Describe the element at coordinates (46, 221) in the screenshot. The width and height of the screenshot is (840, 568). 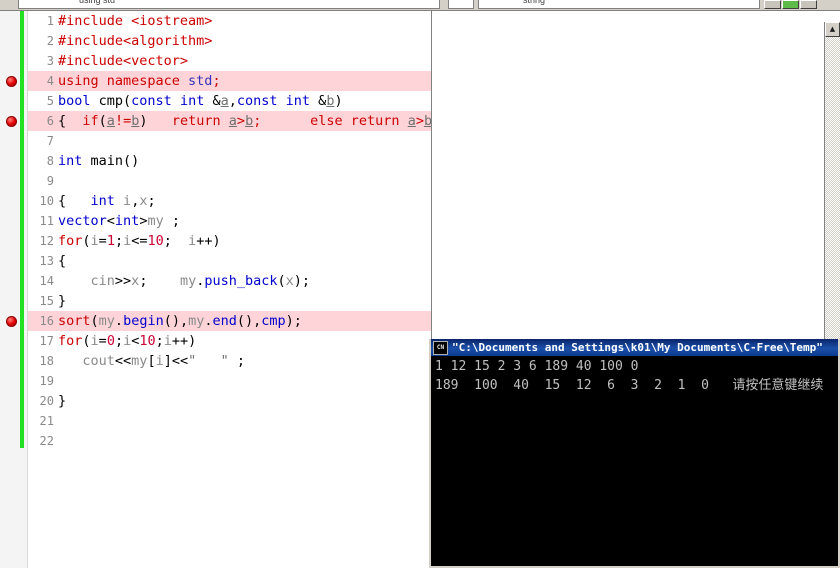
I see `line-number: 11` at that location.